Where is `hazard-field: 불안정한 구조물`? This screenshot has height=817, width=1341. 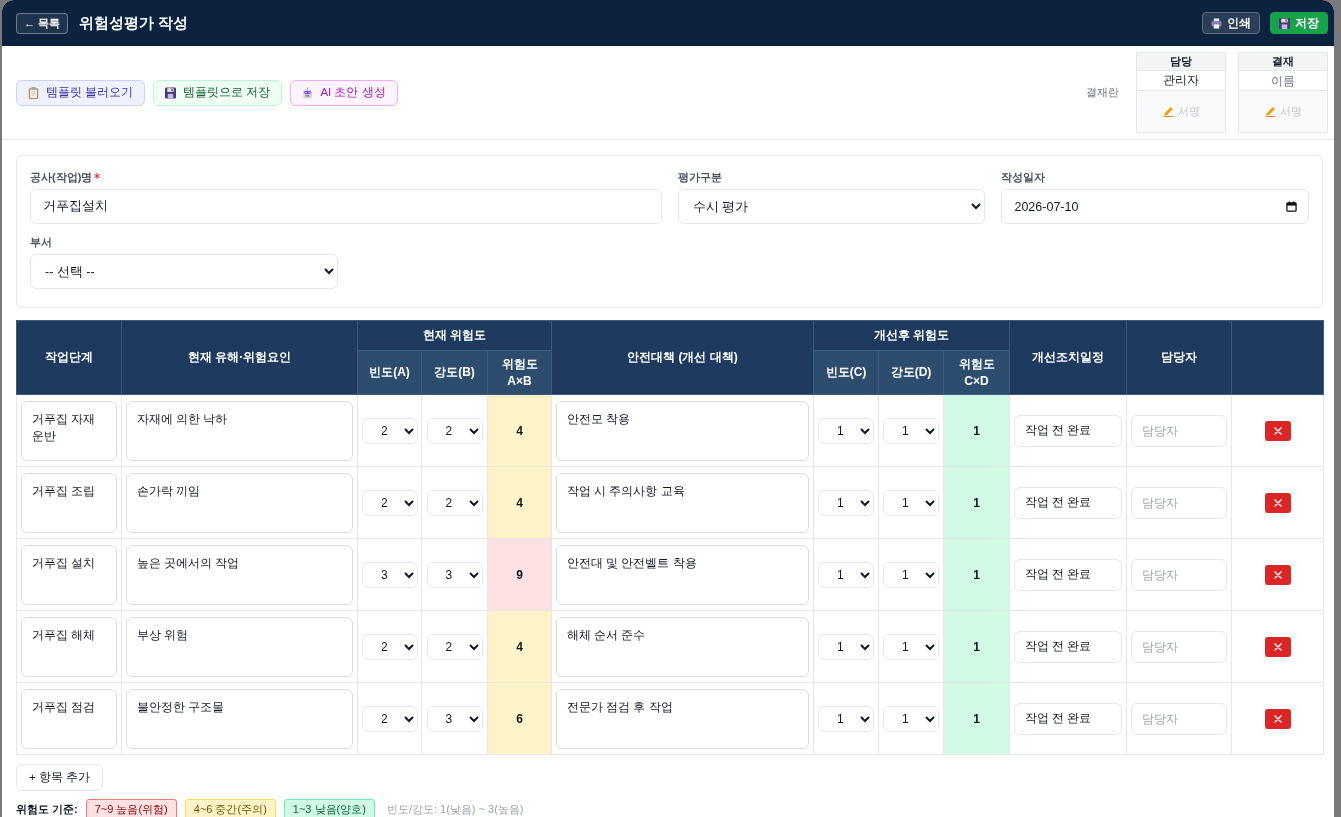
hazard-field: 불안정한 구조물 is located at coordinates (239, 718).